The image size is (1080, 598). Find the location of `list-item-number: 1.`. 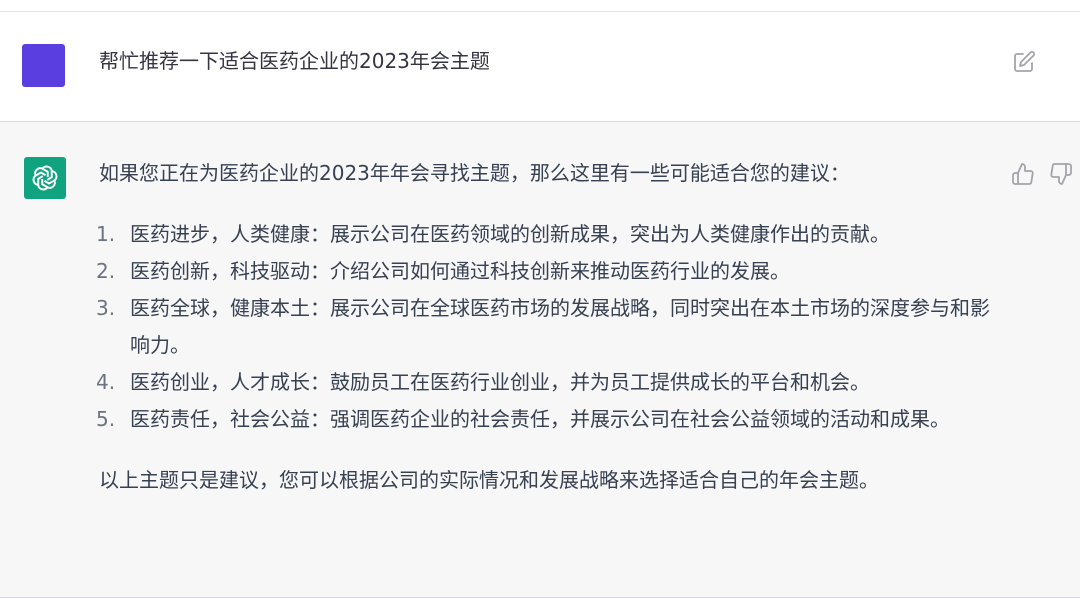

list-item-number: 1. is located at coordinates (106, 234).